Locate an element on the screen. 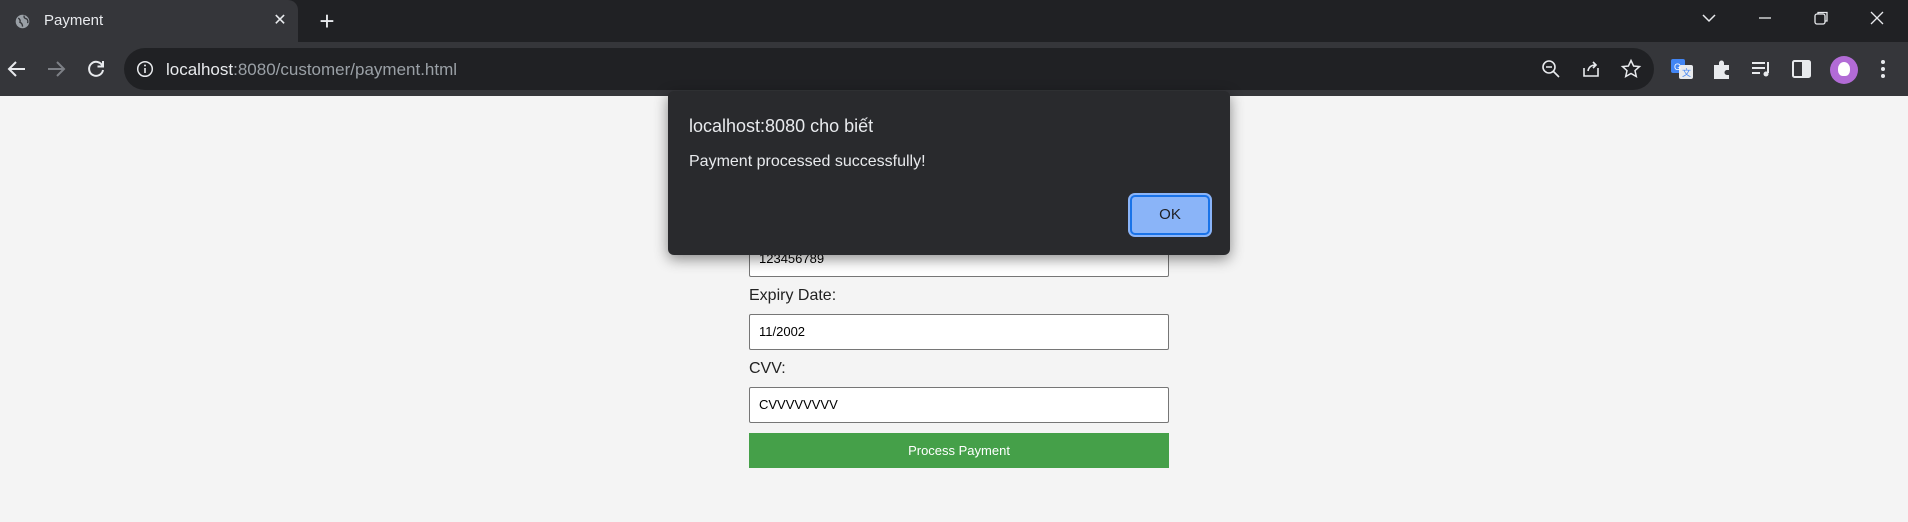 This screenshot has width=1908, height=522. chevron-down-icon is located at coordinates (1709, 18).